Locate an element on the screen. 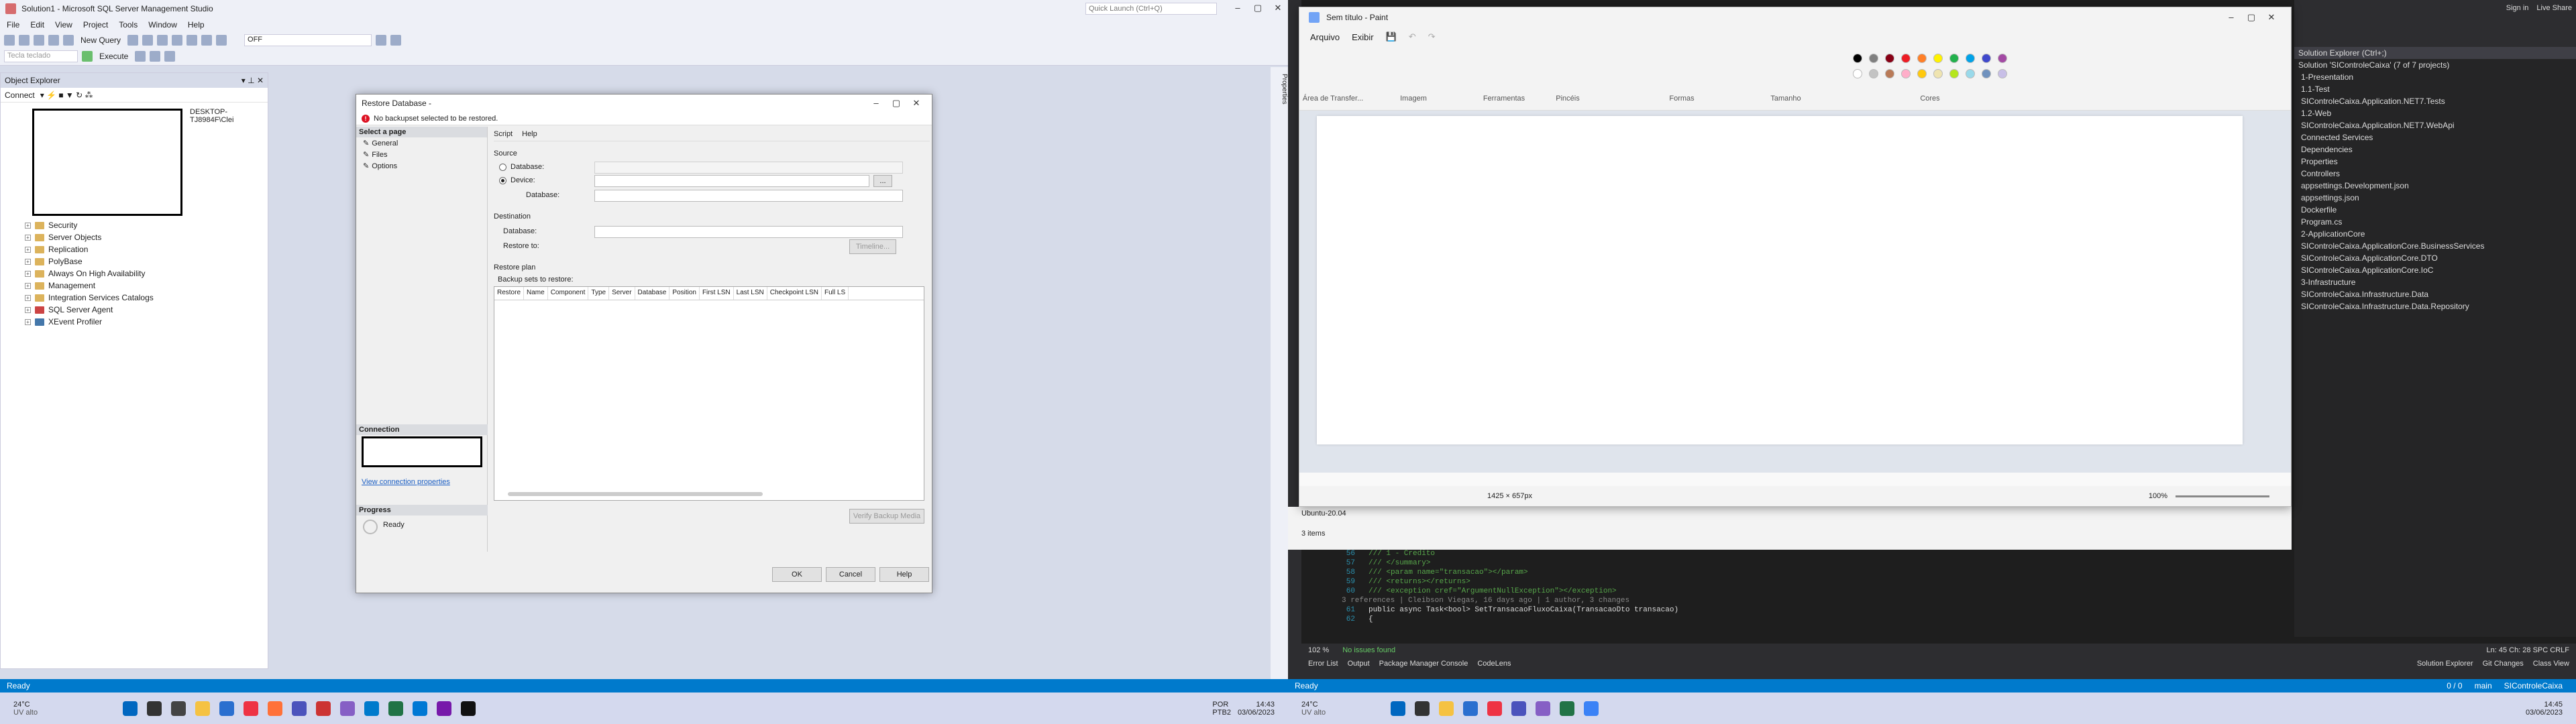 The image size is (2576, 724). tree-security: Security is located at coordinates (62, 225).